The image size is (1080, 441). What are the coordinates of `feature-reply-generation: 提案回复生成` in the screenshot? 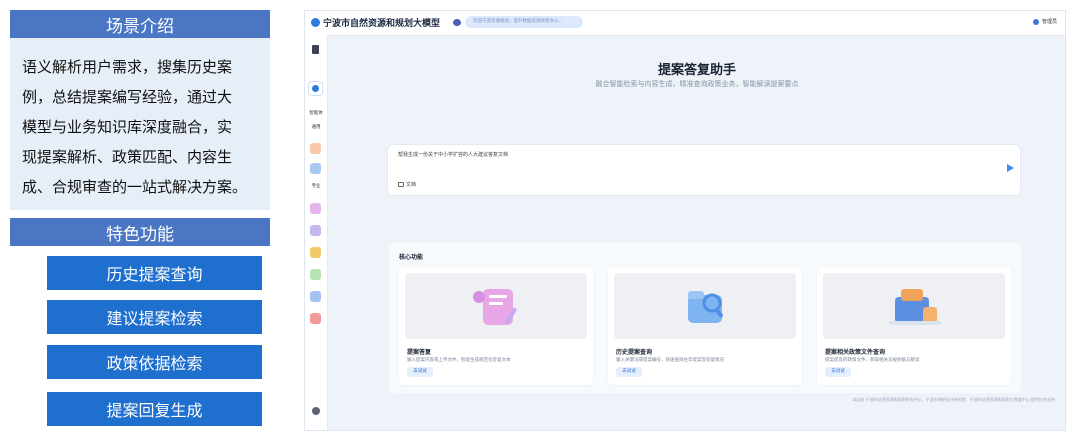 It's located at (154, 409).